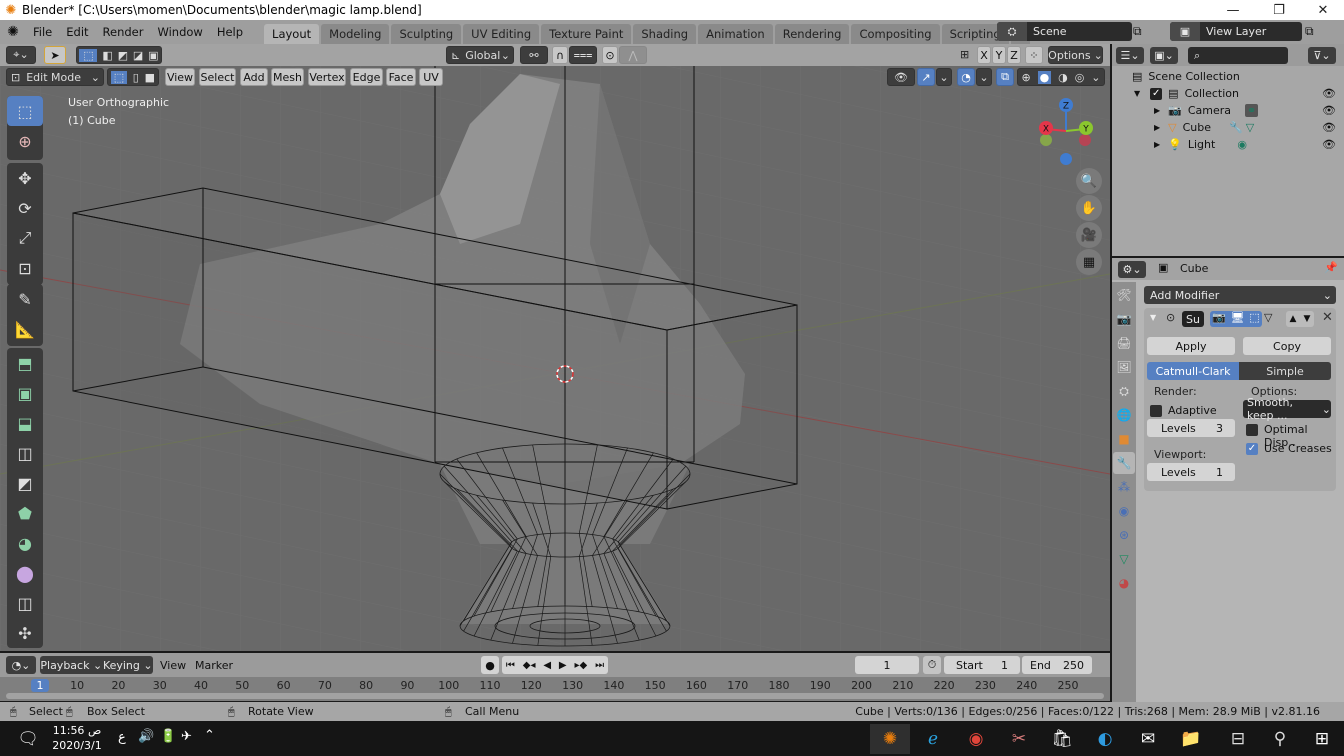 The image size is (1344, 756). Describe the element at coordinates (490, 665) in the screenshot. I see `record-button: ●` at that location.